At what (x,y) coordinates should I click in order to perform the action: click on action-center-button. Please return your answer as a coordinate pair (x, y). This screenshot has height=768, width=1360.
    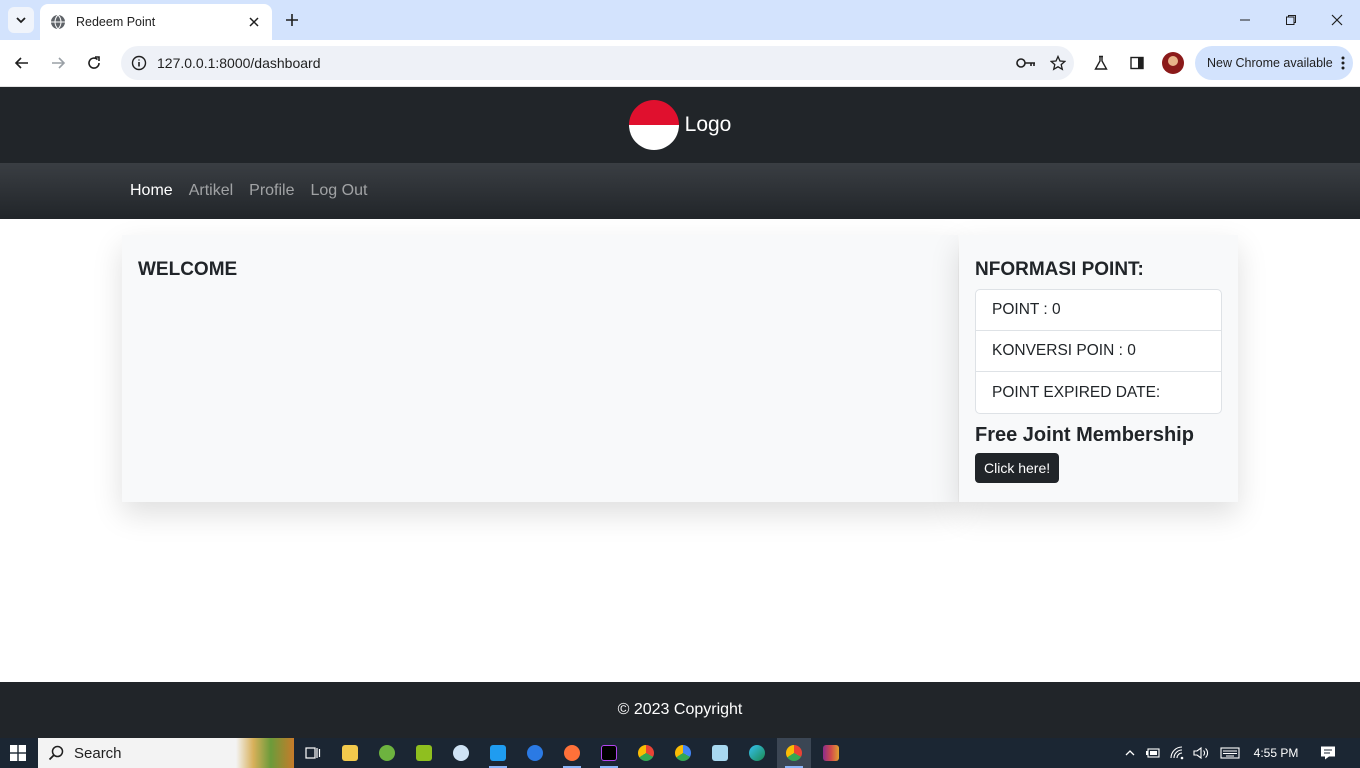
    Looking at the image, I should click on (1328, 753).